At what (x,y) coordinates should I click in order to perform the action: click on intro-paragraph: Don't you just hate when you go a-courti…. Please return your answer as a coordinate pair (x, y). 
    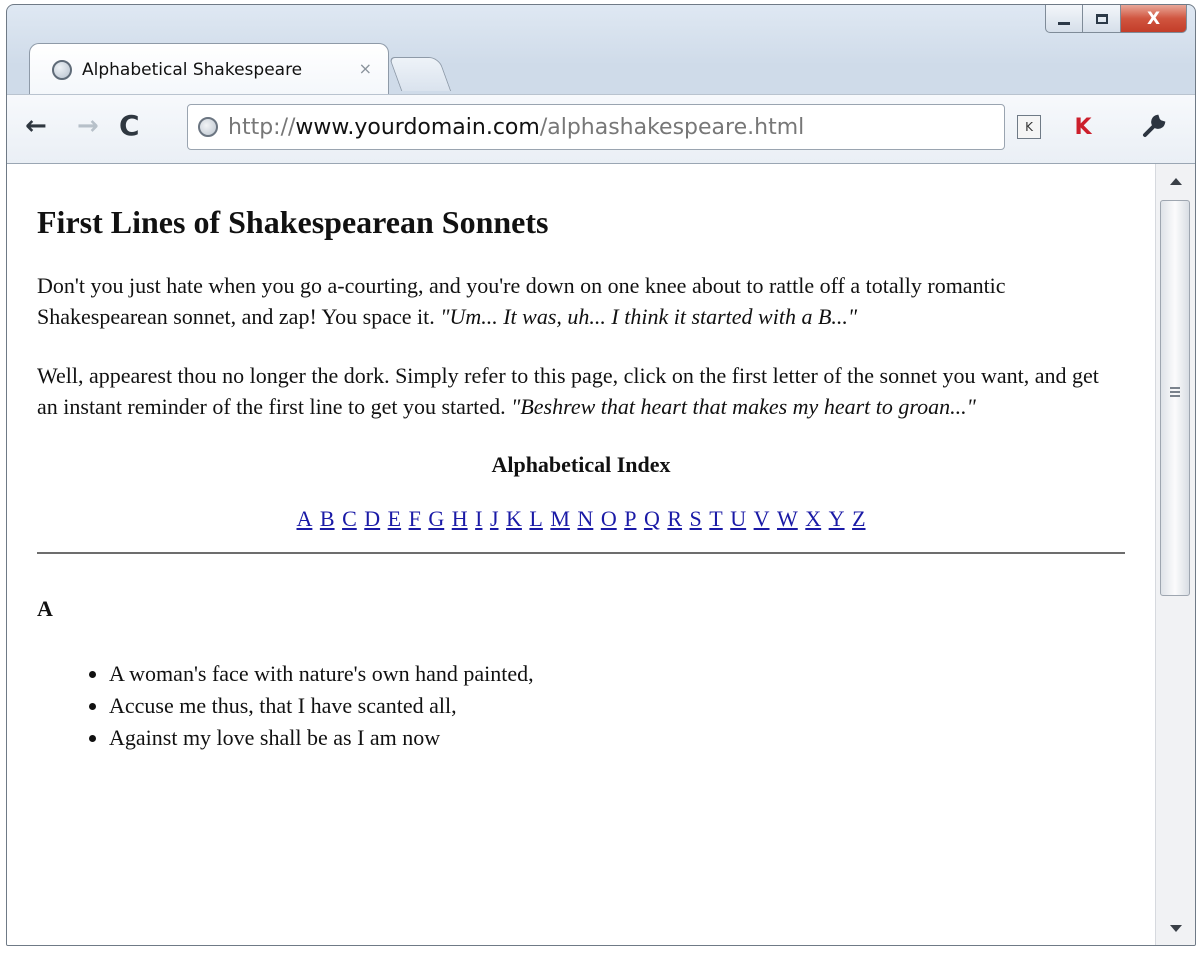
    Looking at the image, I should click on (581, 301).